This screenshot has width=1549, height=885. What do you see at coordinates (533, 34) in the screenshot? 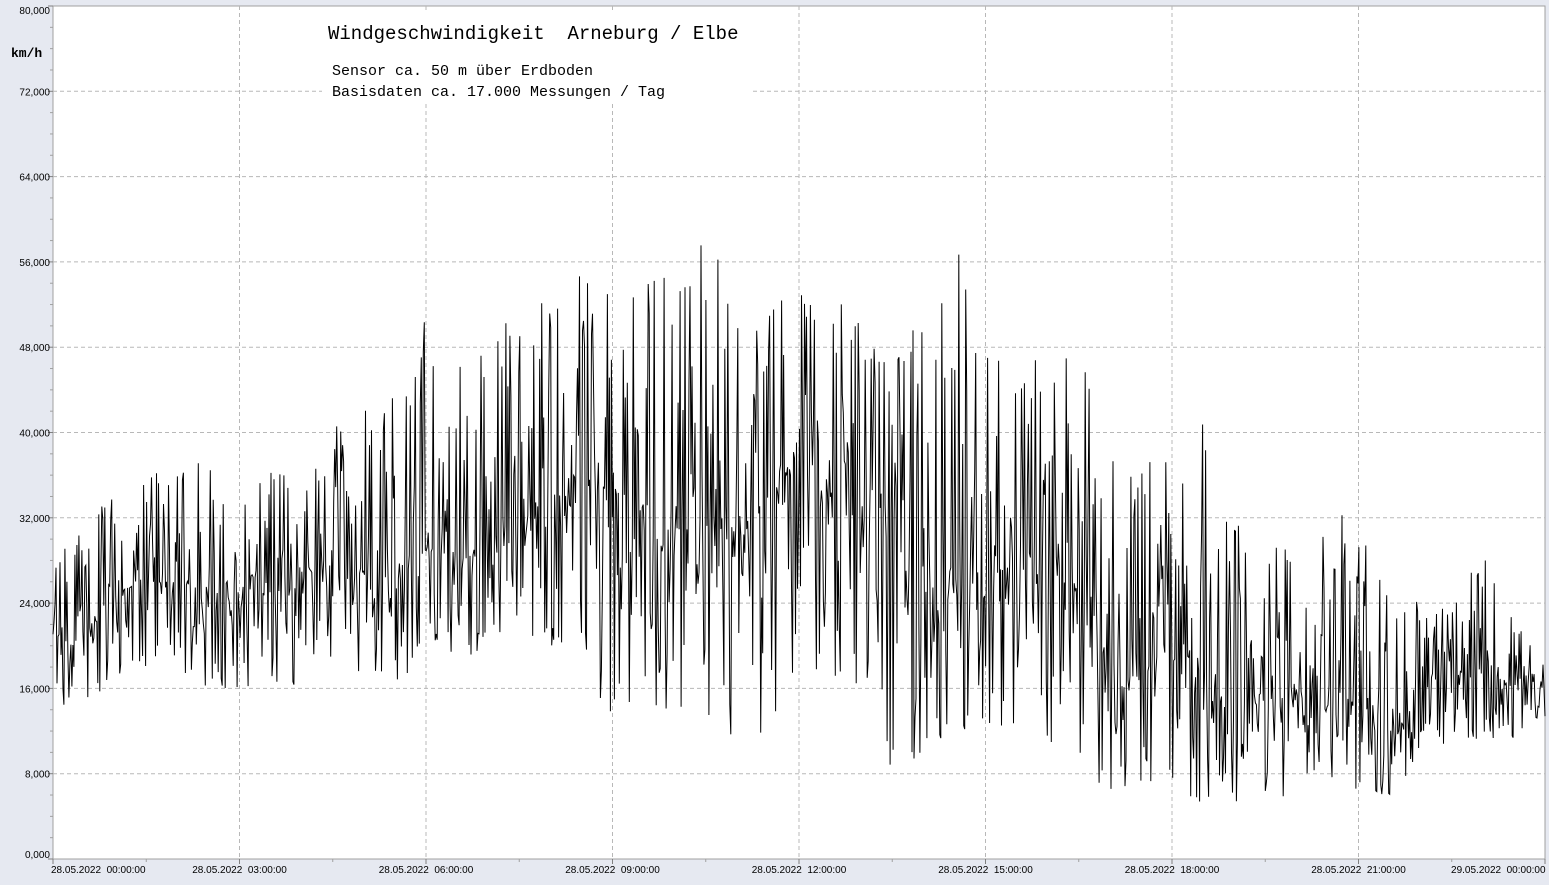
I see `chart-title: Windgeschwindigkeit Arneburg / Elbe` at bounding box center [533, 34].